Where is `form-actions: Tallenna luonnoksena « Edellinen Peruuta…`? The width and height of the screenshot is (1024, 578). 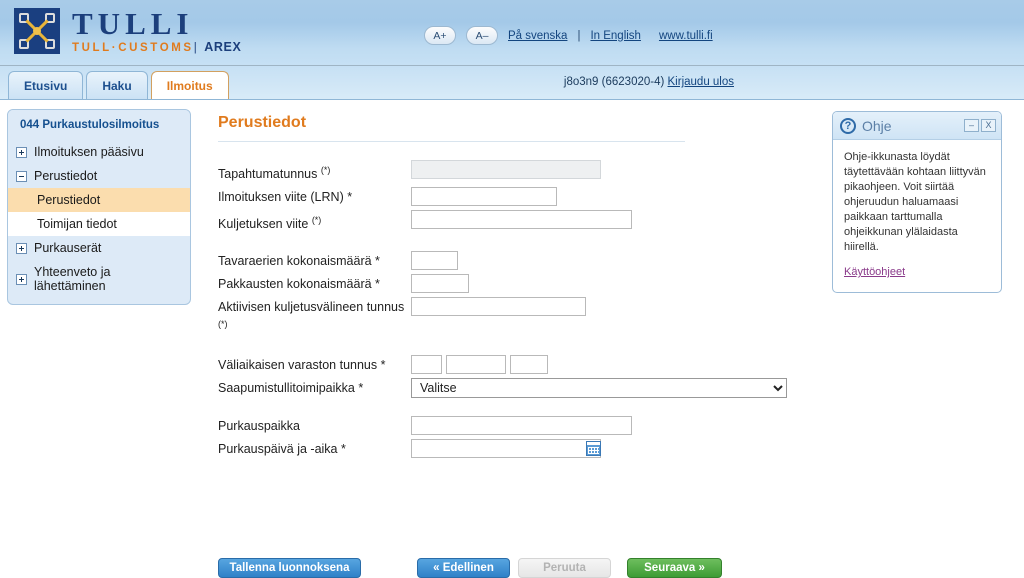 form-actions: Tallenna luonnoksena « Edellinen Peruuta… is located at coordinates (470, 568).